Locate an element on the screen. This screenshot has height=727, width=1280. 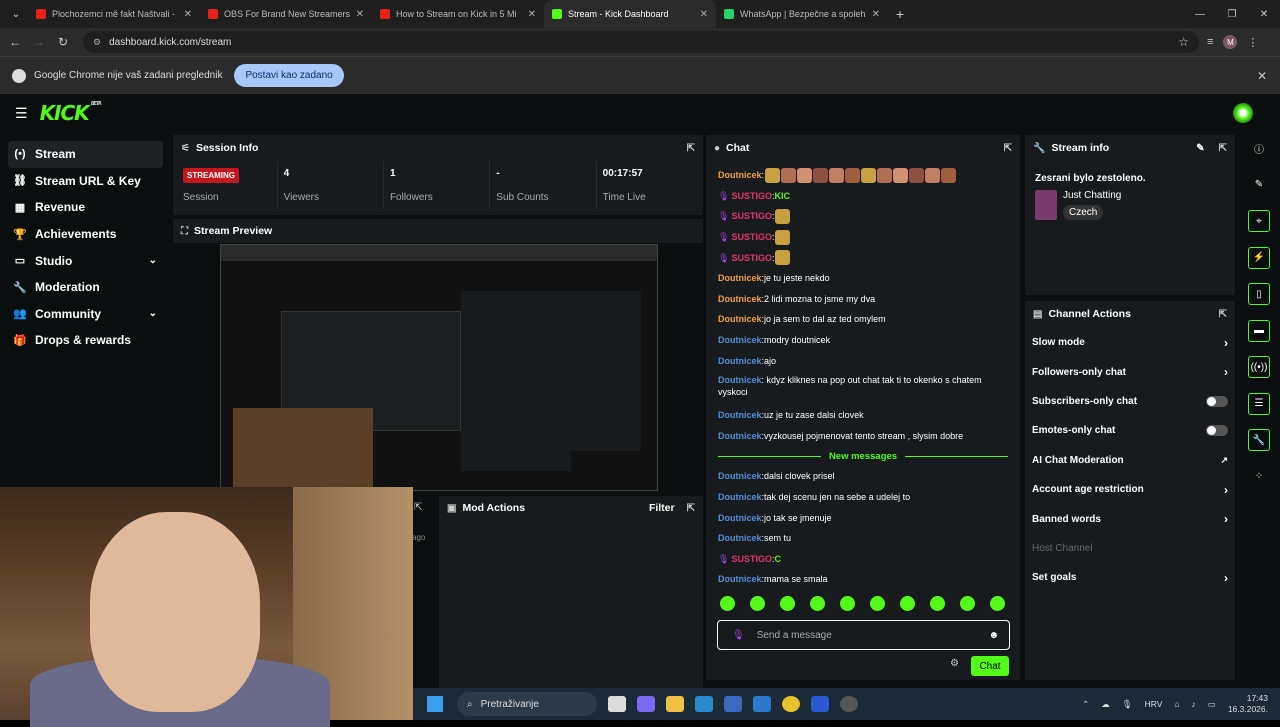
profile-avatar: M is located at coordinates (1230, 42).